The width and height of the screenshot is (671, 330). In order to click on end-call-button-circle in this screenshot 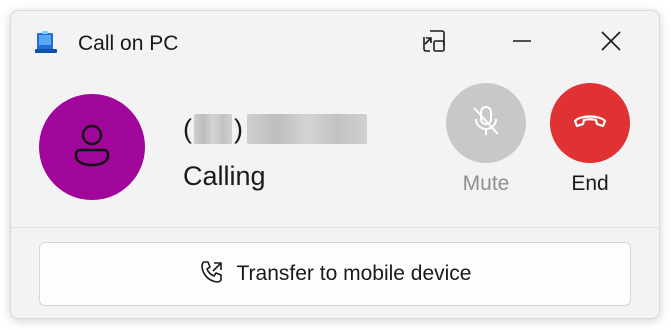, I will do `click(590, 123)`.